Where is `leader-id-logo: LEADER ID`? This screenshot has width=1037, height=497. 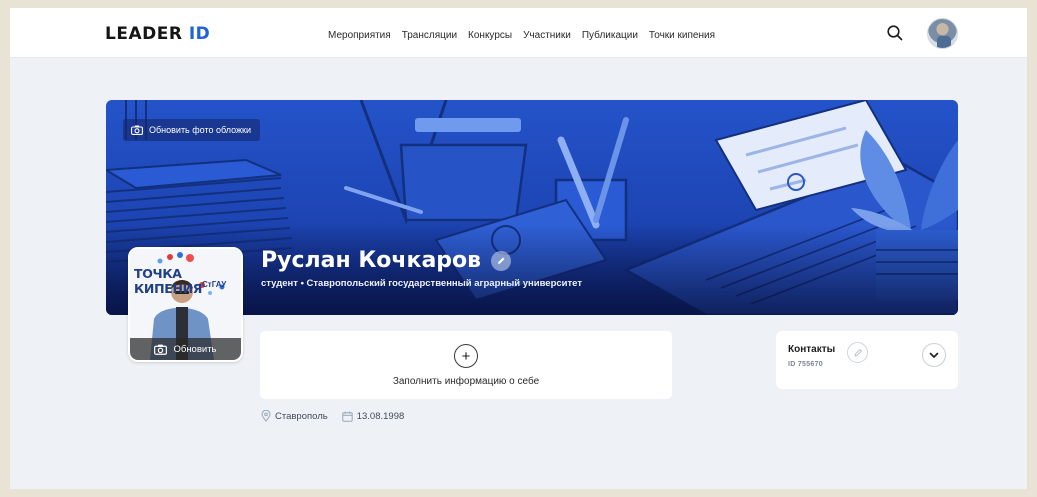
leader-id-logo: LEADER ID is located at coordinates (157, 34).